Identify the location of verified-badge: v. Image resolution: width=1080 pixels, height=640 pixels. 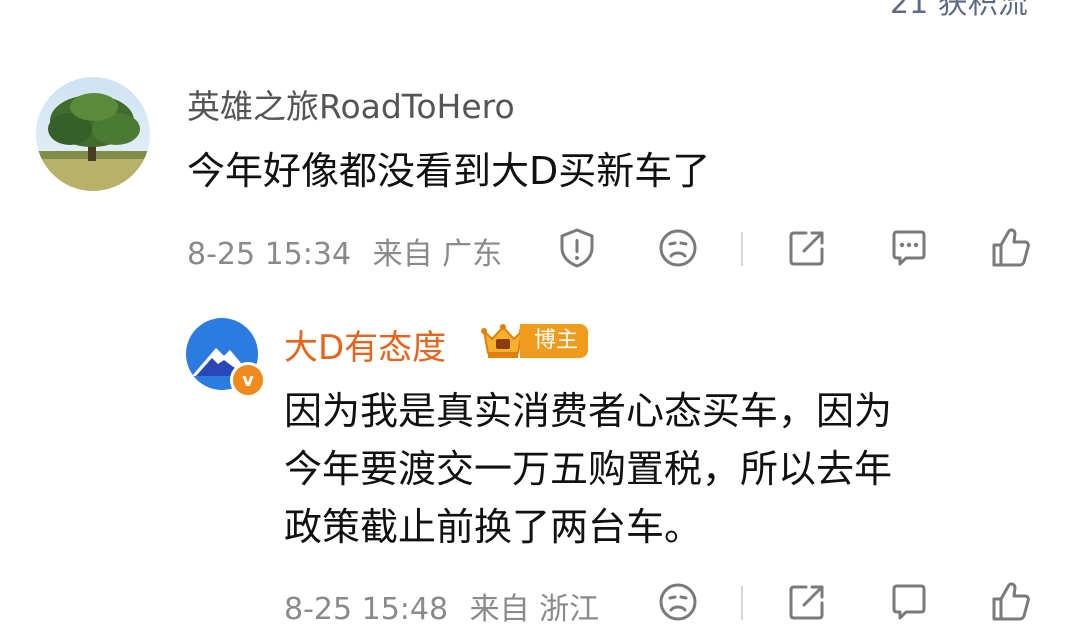
(248, 380).